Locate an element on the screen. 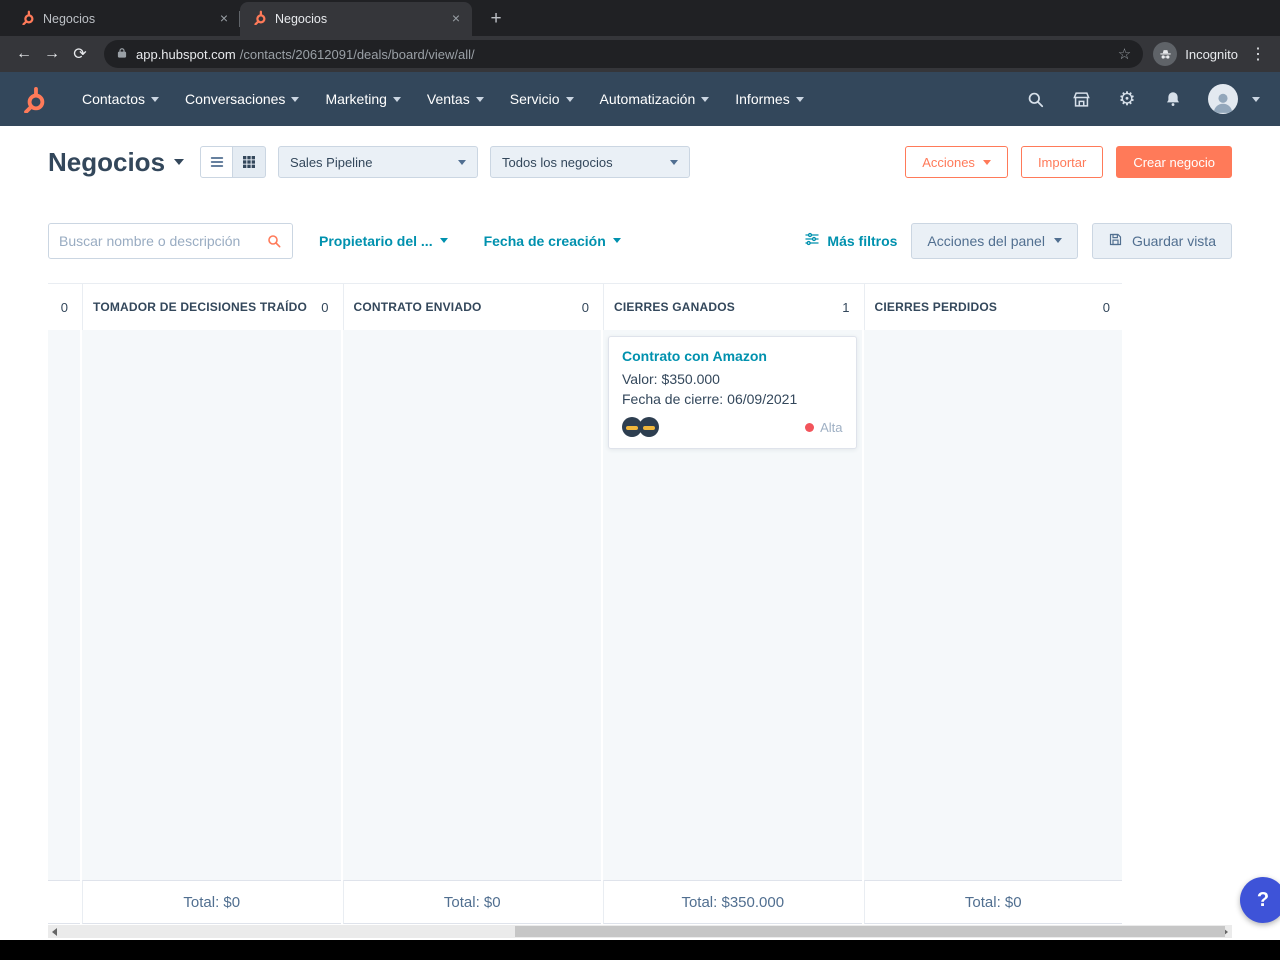 This screenshot has height=960, width=1280. title-chevron-down-icon is located at coordinates (179, 162).